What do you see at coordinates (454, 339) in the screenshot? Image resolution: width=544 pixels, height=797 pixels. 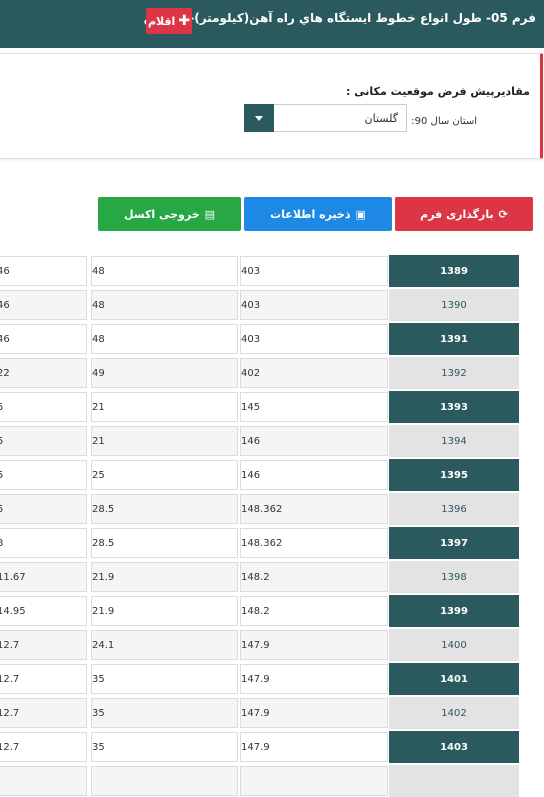 I see `year-cell: 1391` at bounding box center [454, 339].